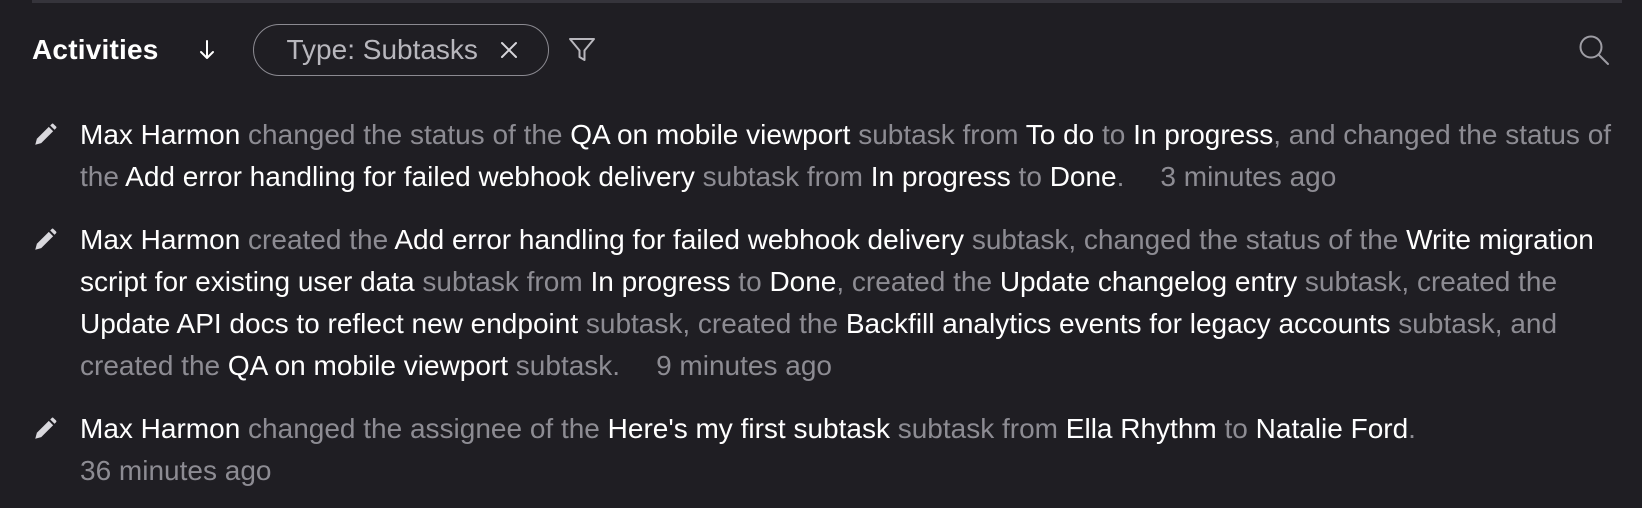 The height and width of the screenshot is (508, 1642). What do you see at coordinates (827, 1) in the screenshot?
I see `top-divider` at bounding box center [827, 1].